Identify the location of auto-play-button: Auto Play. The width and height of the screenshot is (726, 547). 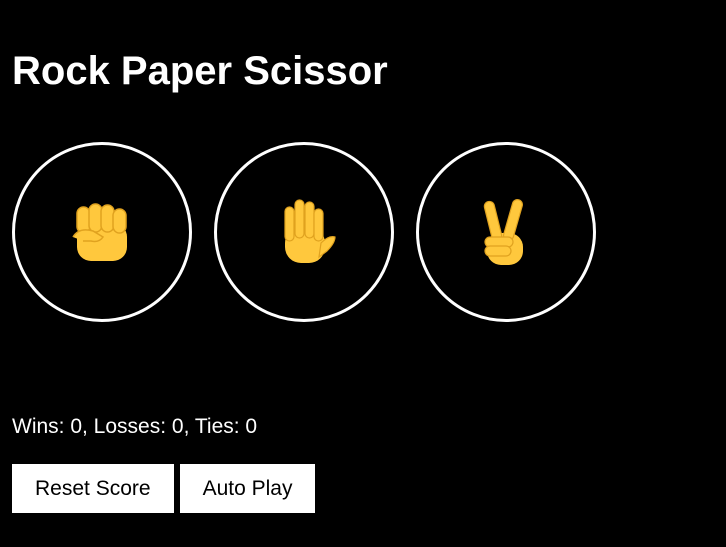
(247, 488).